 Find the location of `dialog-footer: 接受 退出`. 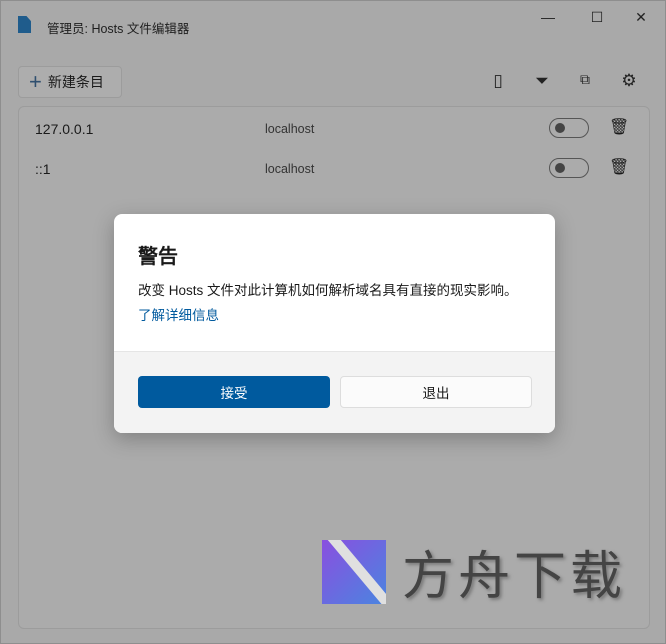

dialog-footer: 接受 退出 is located at coordinates (334, 392).